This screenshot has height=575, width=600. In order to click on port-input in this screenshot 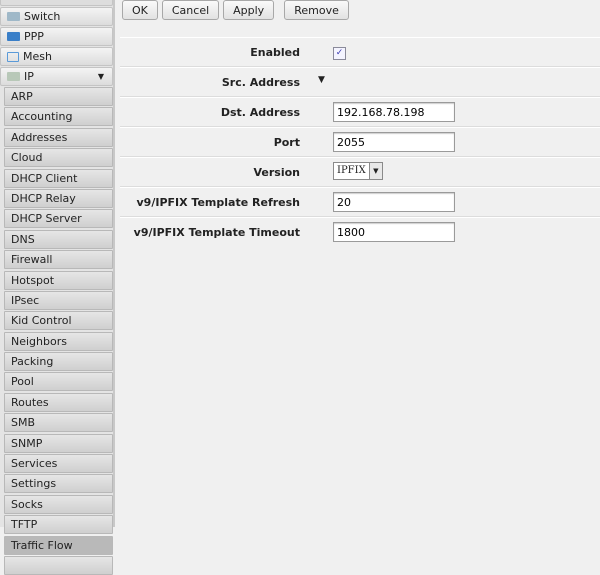, I will do `click(394, 142)`.